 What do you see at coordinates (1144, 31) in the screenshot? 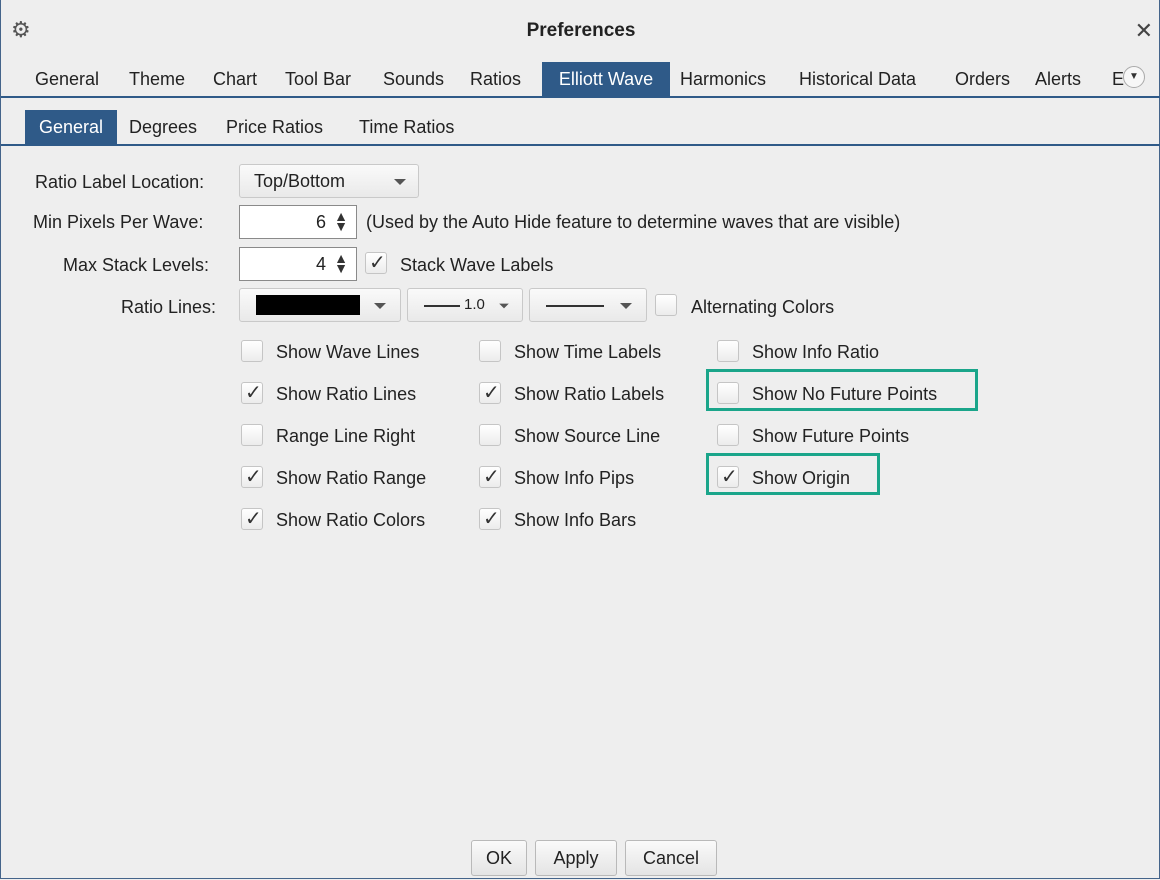
I see `close-icon: ✕` at bounding box center [1144, 31].